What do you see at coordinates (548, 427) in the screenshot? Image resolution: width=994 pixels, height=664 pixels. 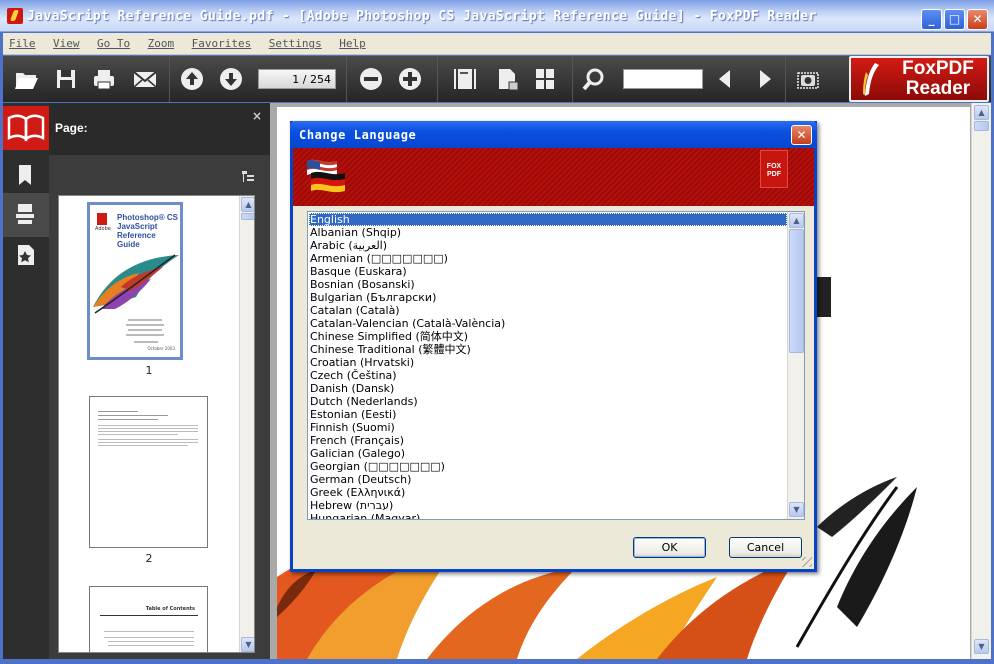 I see `language-option: Finnish (Suomi)` at bounding box center [548, 427].